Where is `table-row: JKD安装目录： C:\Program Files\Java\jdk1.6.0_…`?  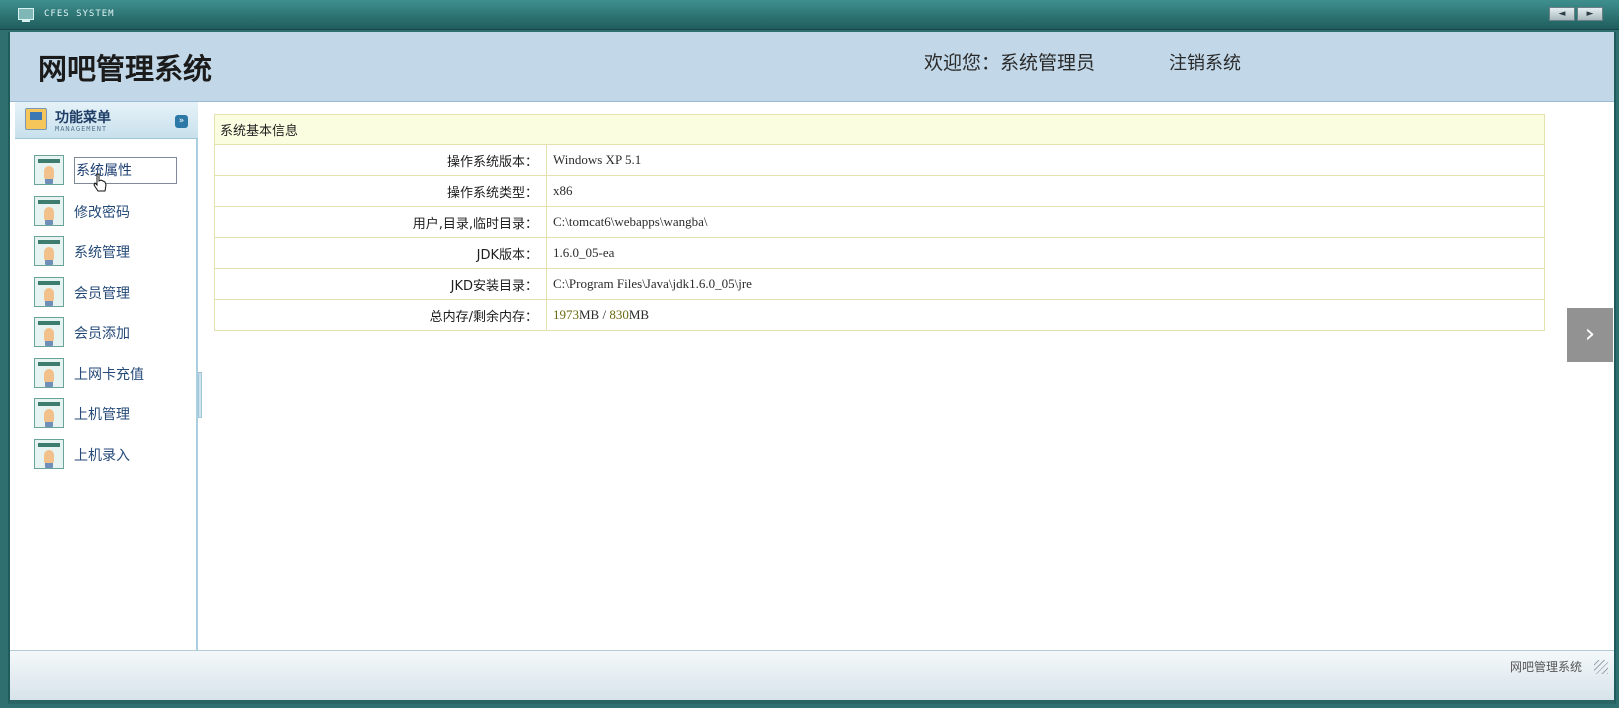 table-row: JKD安装目录： C:\Program Files\Java\jdk1.6.0_… is located at coordinates (879, 284).